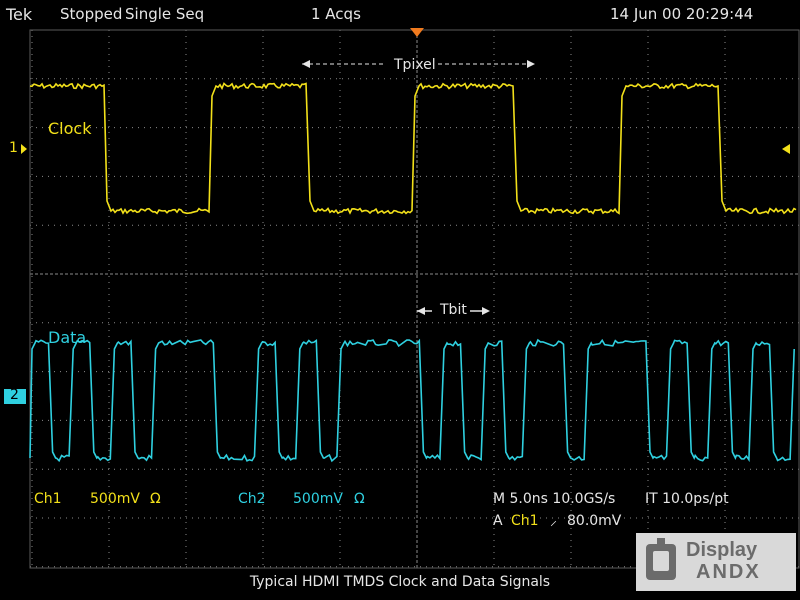 The height and width of the screenshot is (600, 800). What do you see at coordinates (359, 499) in the screenshot?
I see `ch2-coupling: Ω` at bounding box center [359, 499].